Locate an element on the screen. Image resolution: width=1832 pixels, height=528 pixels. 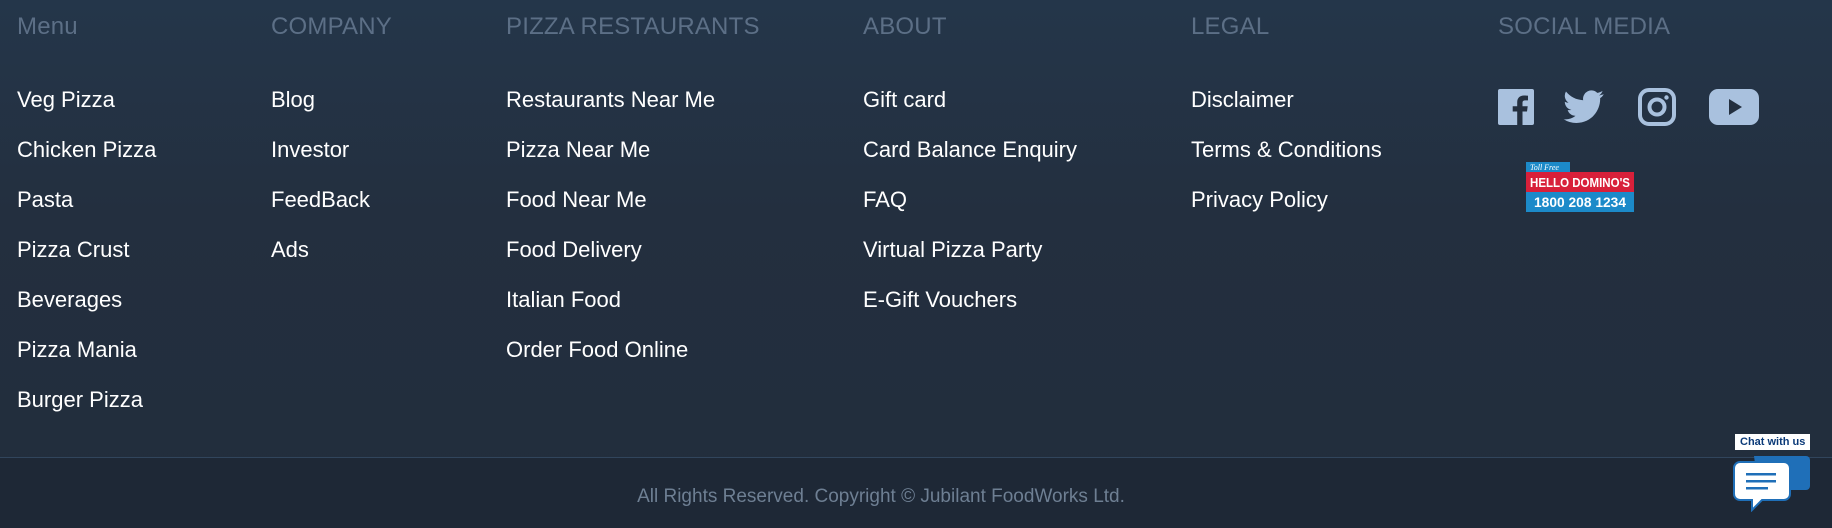
chat-button is located at coordinates (1771, 484).